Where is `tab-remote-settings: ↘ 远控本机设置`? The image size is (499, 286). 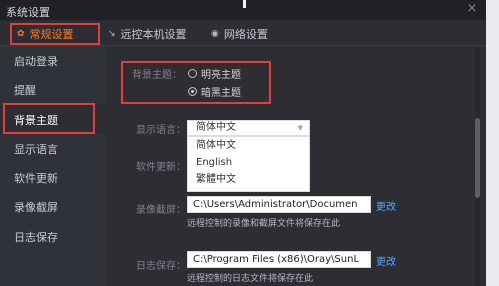 tab-remote-settings: ↘ 远控本机设置 is located at coordinates (147, 34).